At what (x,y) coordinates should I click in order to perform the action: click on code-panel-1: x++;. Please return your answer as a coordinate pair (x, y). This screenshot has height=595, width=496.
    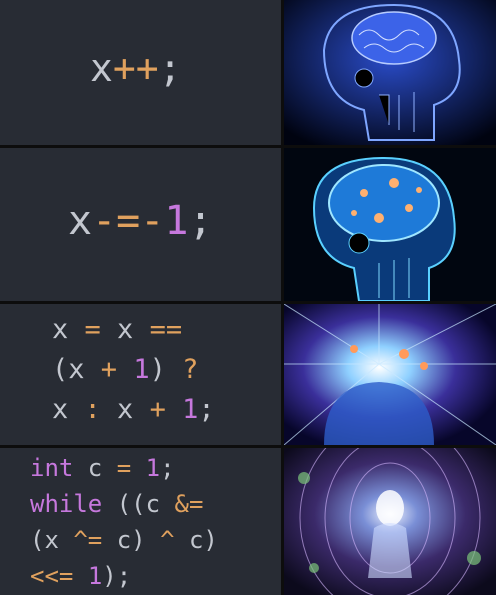
    Looking at the image, I should click on (140, 72).